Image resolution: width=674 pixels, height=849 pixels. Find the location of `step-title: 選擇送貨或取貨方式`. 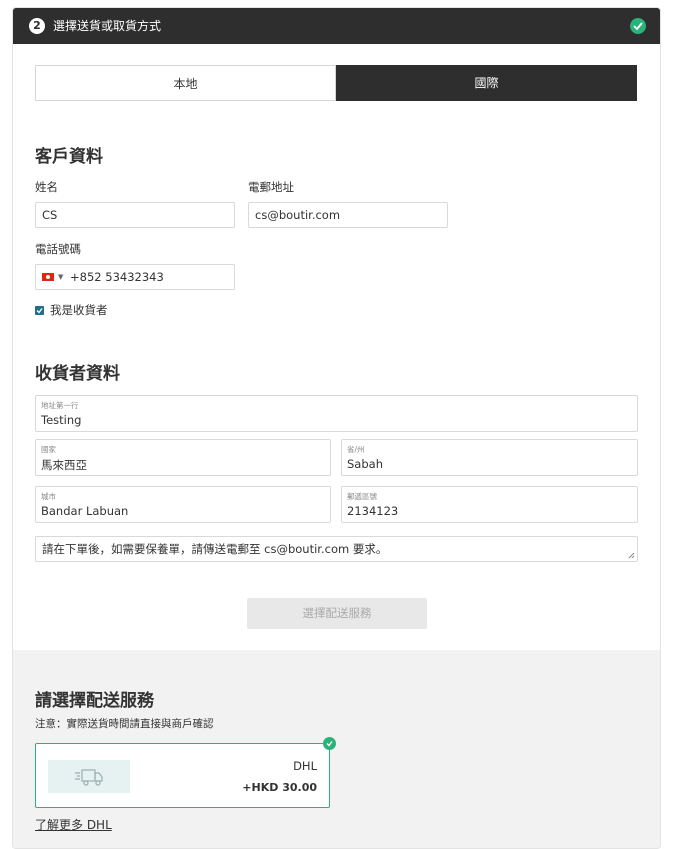

step-title: 選擇送貨或取貨方式 is located at coordinates (107, 26).